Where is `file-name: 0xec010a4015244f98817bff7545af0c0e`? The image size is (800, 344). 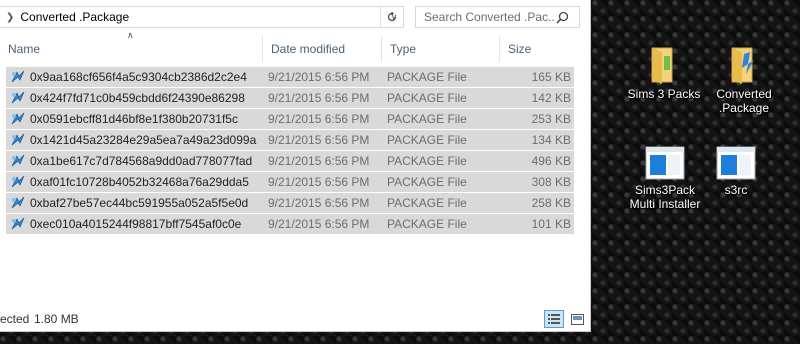
file-name: 0xec010a4015244f98817bff7545af0c0e is located at coordinates (136, 224).